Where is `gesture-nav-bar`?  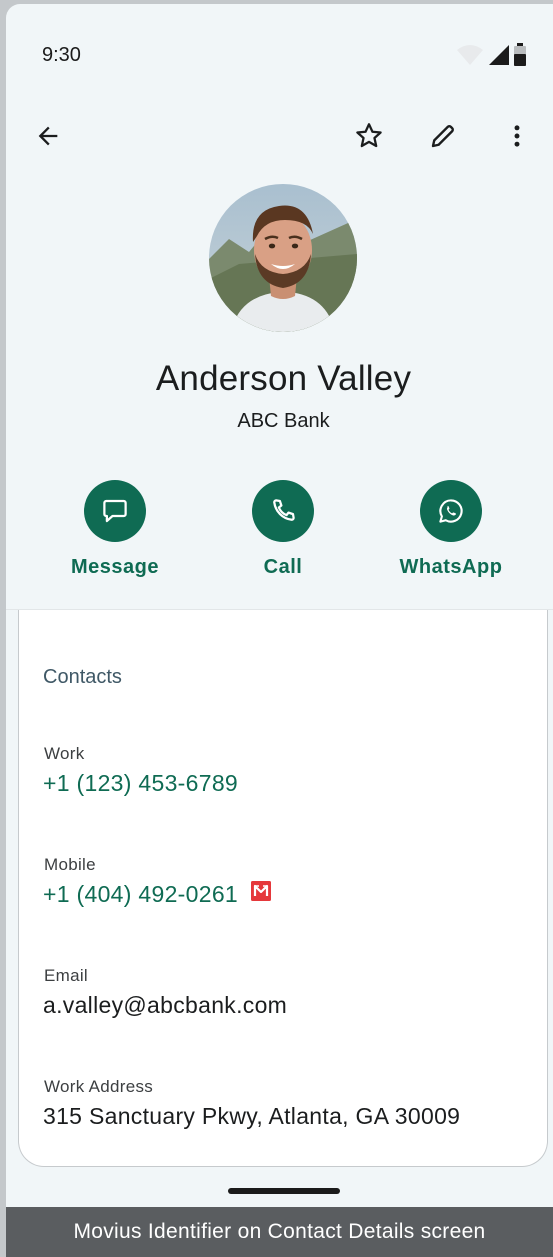 gesture-nav-bar is located at coordinates (284, 1191).